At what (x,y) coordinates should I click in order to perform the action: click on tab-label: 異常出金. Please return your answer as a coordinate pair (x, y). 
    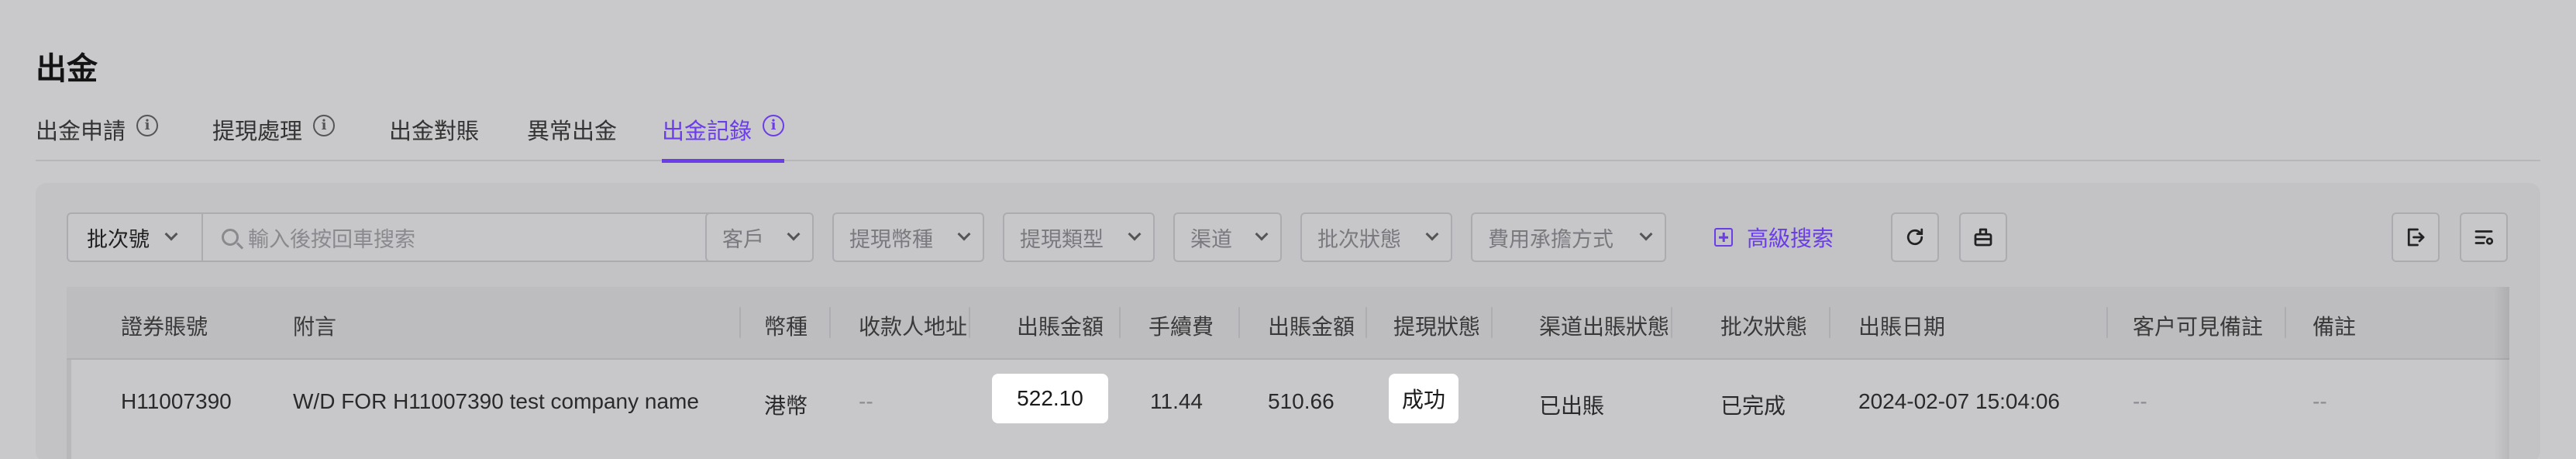
    Looking at the image, I should click on (572, 131).